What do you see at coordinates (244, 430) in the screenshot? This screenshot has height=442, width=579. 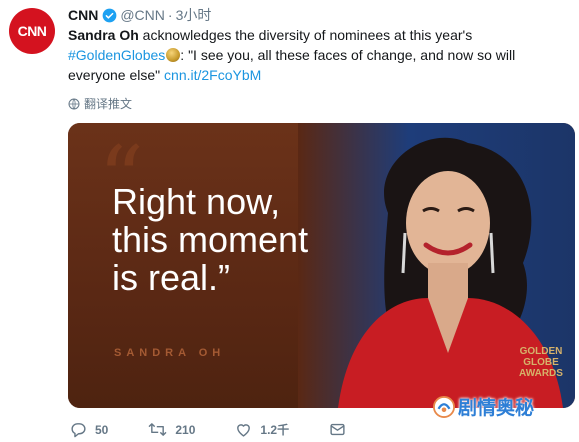 I see `like-icon` at bounding box center [244, 430].